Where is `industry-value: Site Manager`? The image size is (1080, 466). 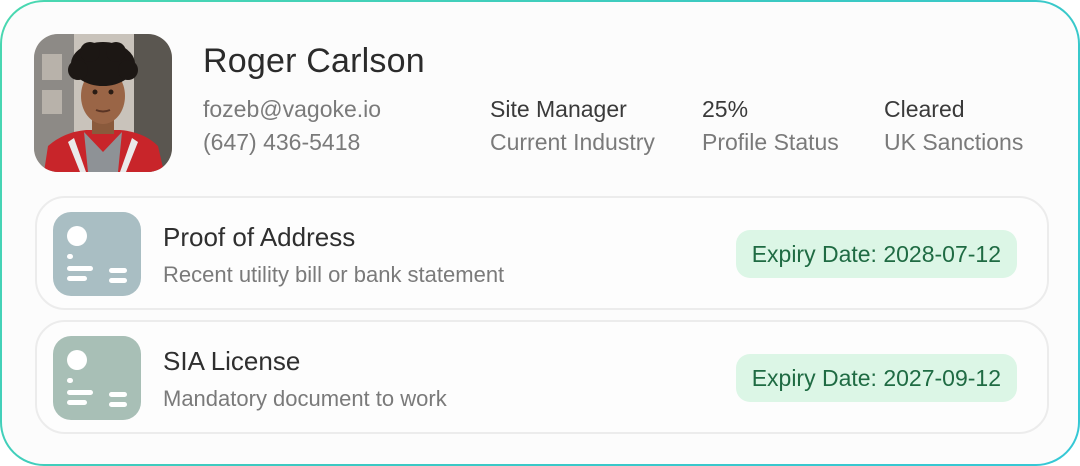 industry-value: Site Manager is located at coordinates (558, 109).